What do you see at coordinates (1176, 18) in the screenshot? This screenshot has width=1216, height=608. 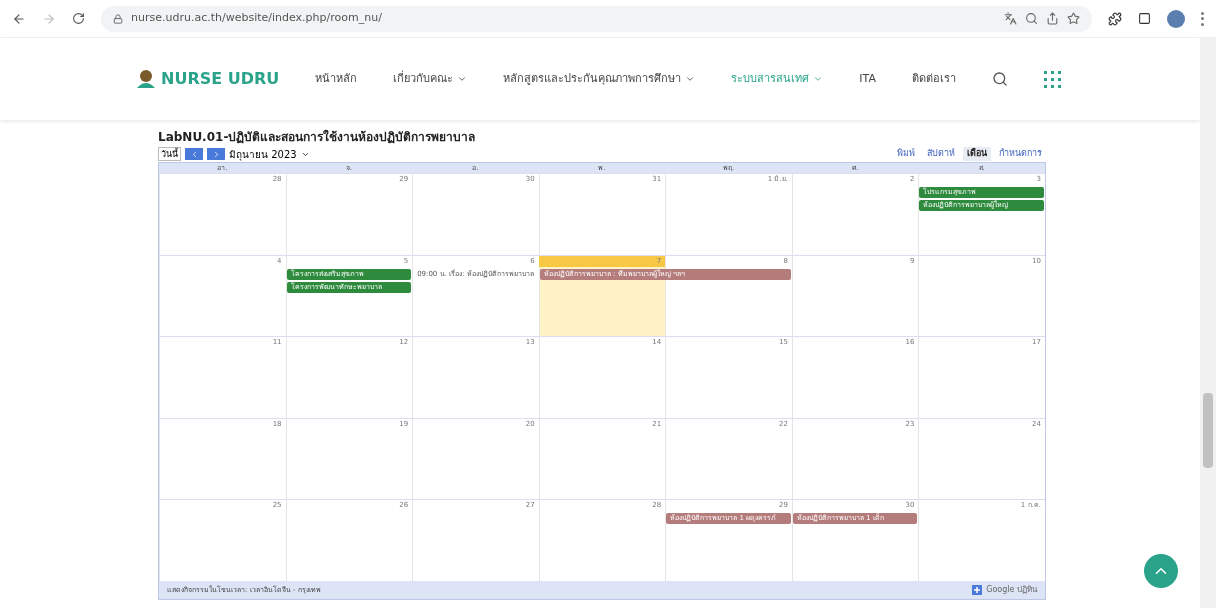 I see `profile-avatar` at bounding box center [1176, 18].